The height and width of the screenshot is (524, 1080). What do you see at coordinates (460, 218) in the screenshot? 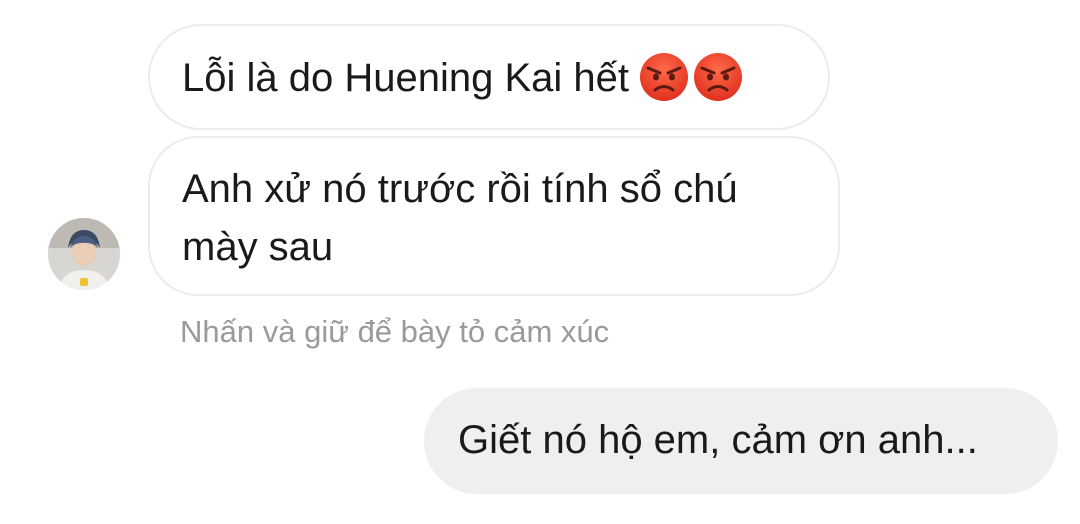
I see `message-text: Anh xử nó trước rồi tính sổ chú mày sau` at bounding box center [460, 218].